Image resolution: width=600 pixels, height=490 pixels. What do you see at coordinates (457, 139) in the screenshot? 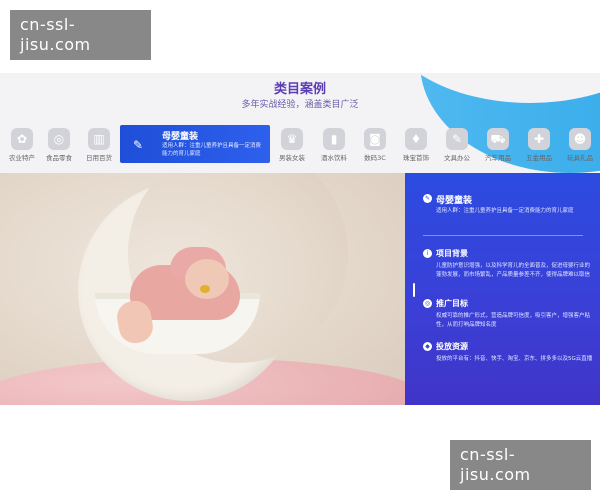
I see `stationery-icon: ✎` at bounding box center [457, 139].